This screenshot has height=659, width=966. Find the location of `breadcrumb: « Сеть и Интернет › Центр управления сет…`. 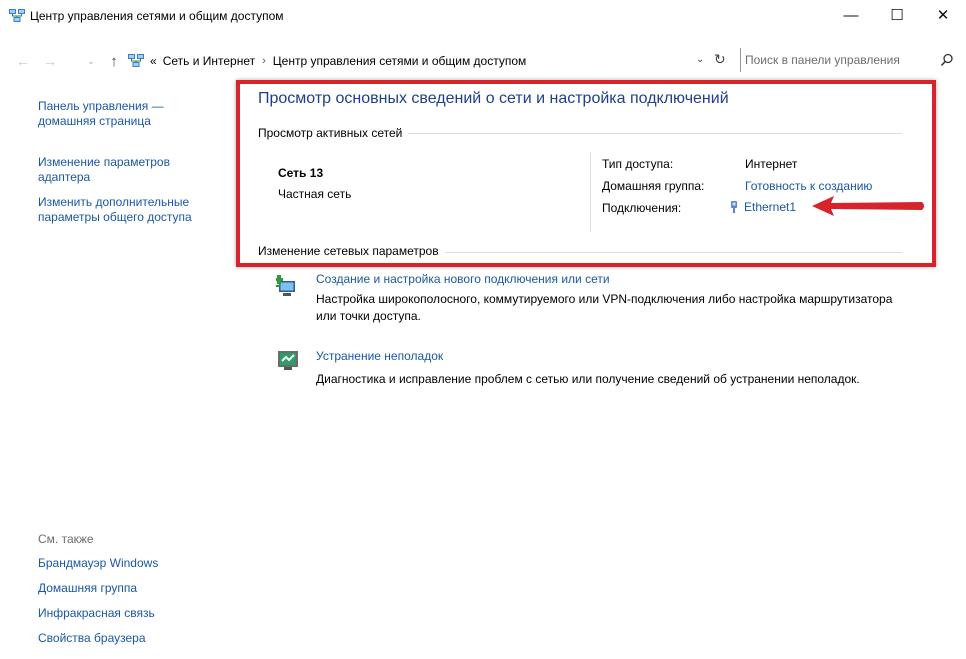

breadcrumb: « Сеть и Интернет › Центр управления сет… is located at coordinates (428, 61).